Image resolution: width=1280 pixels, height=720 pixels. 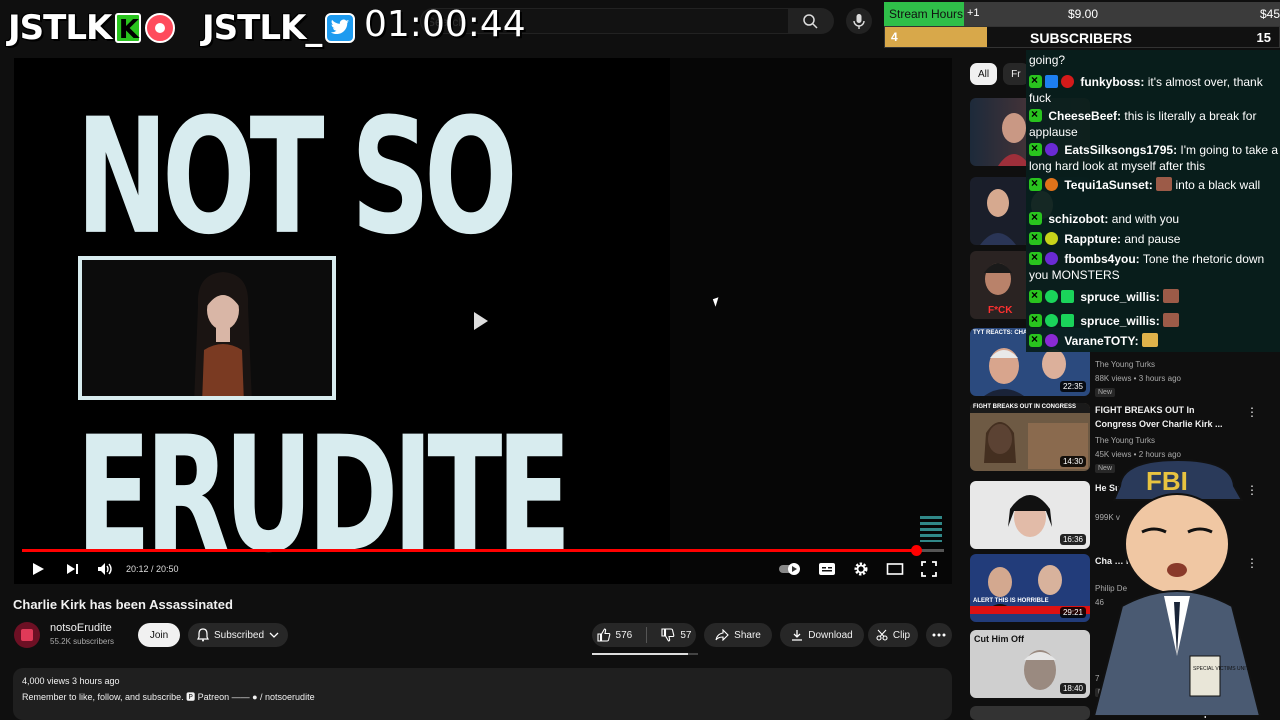 What do you see at coordinates (811, 21) in the screenshot?
I see `search-button` at bounding box center [811, 21].